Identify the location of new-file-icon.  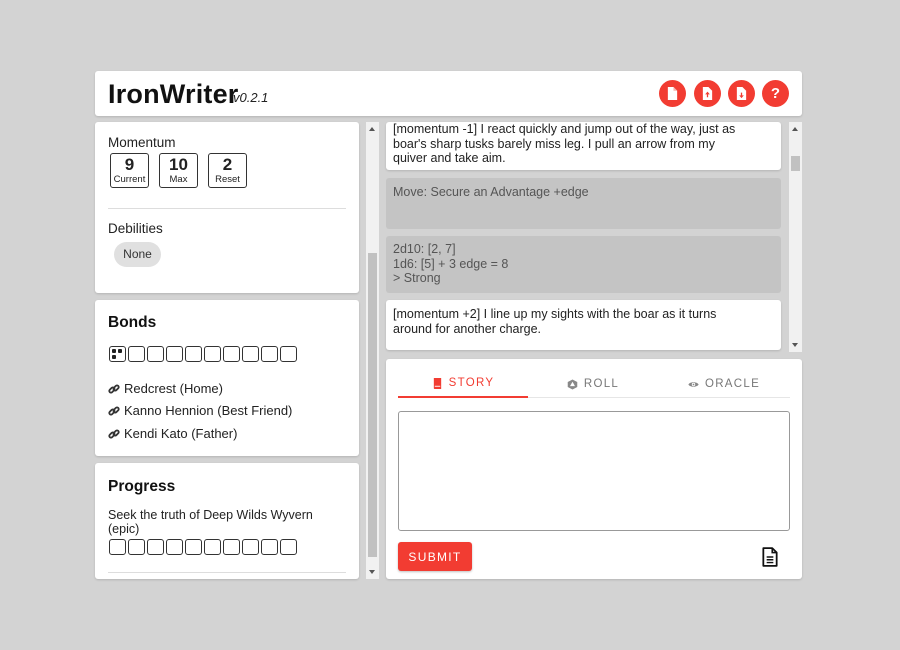
(672, 93).